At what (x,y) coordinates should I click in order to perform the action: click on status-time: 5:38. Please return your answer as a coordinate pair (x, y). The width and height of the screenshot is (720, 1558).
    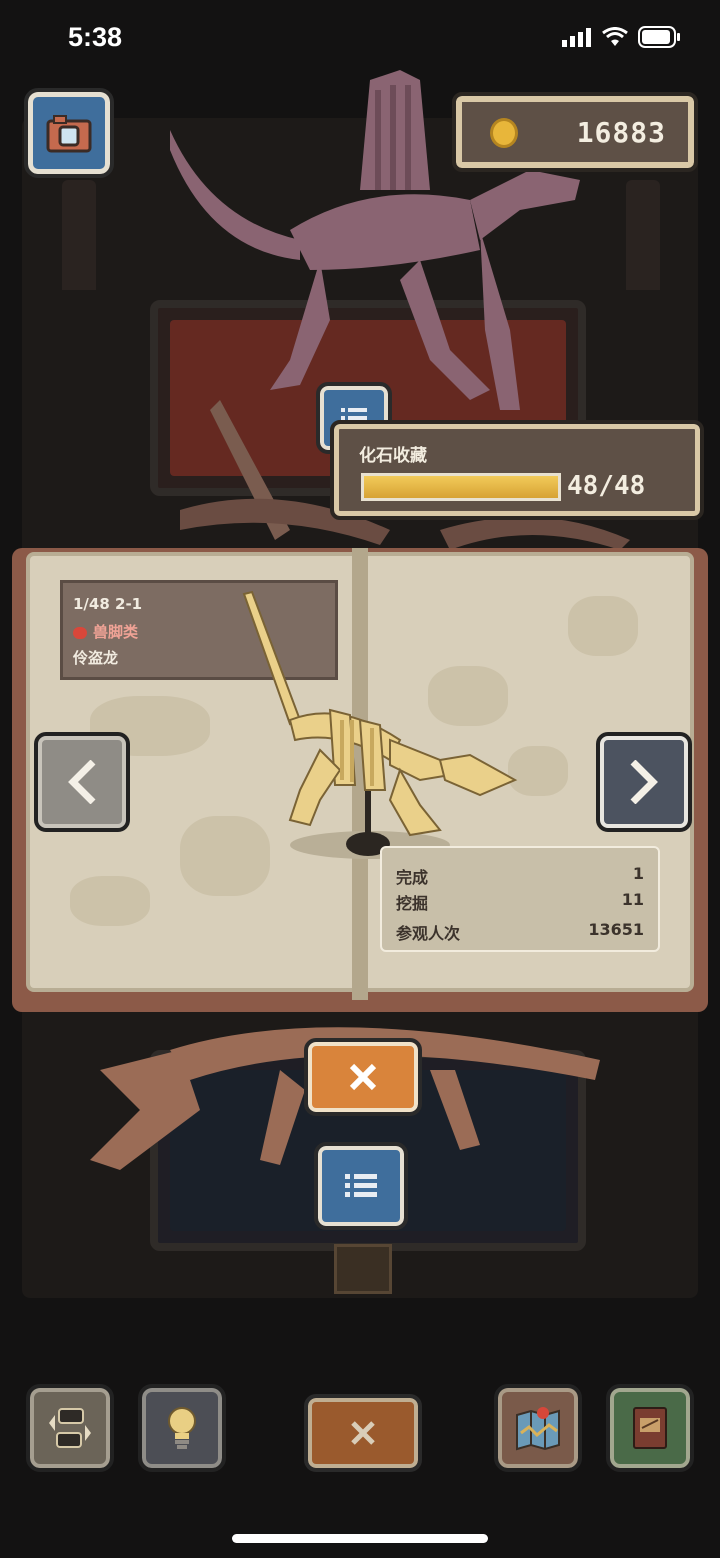
    Looking at the image, I should click on (95, 37).